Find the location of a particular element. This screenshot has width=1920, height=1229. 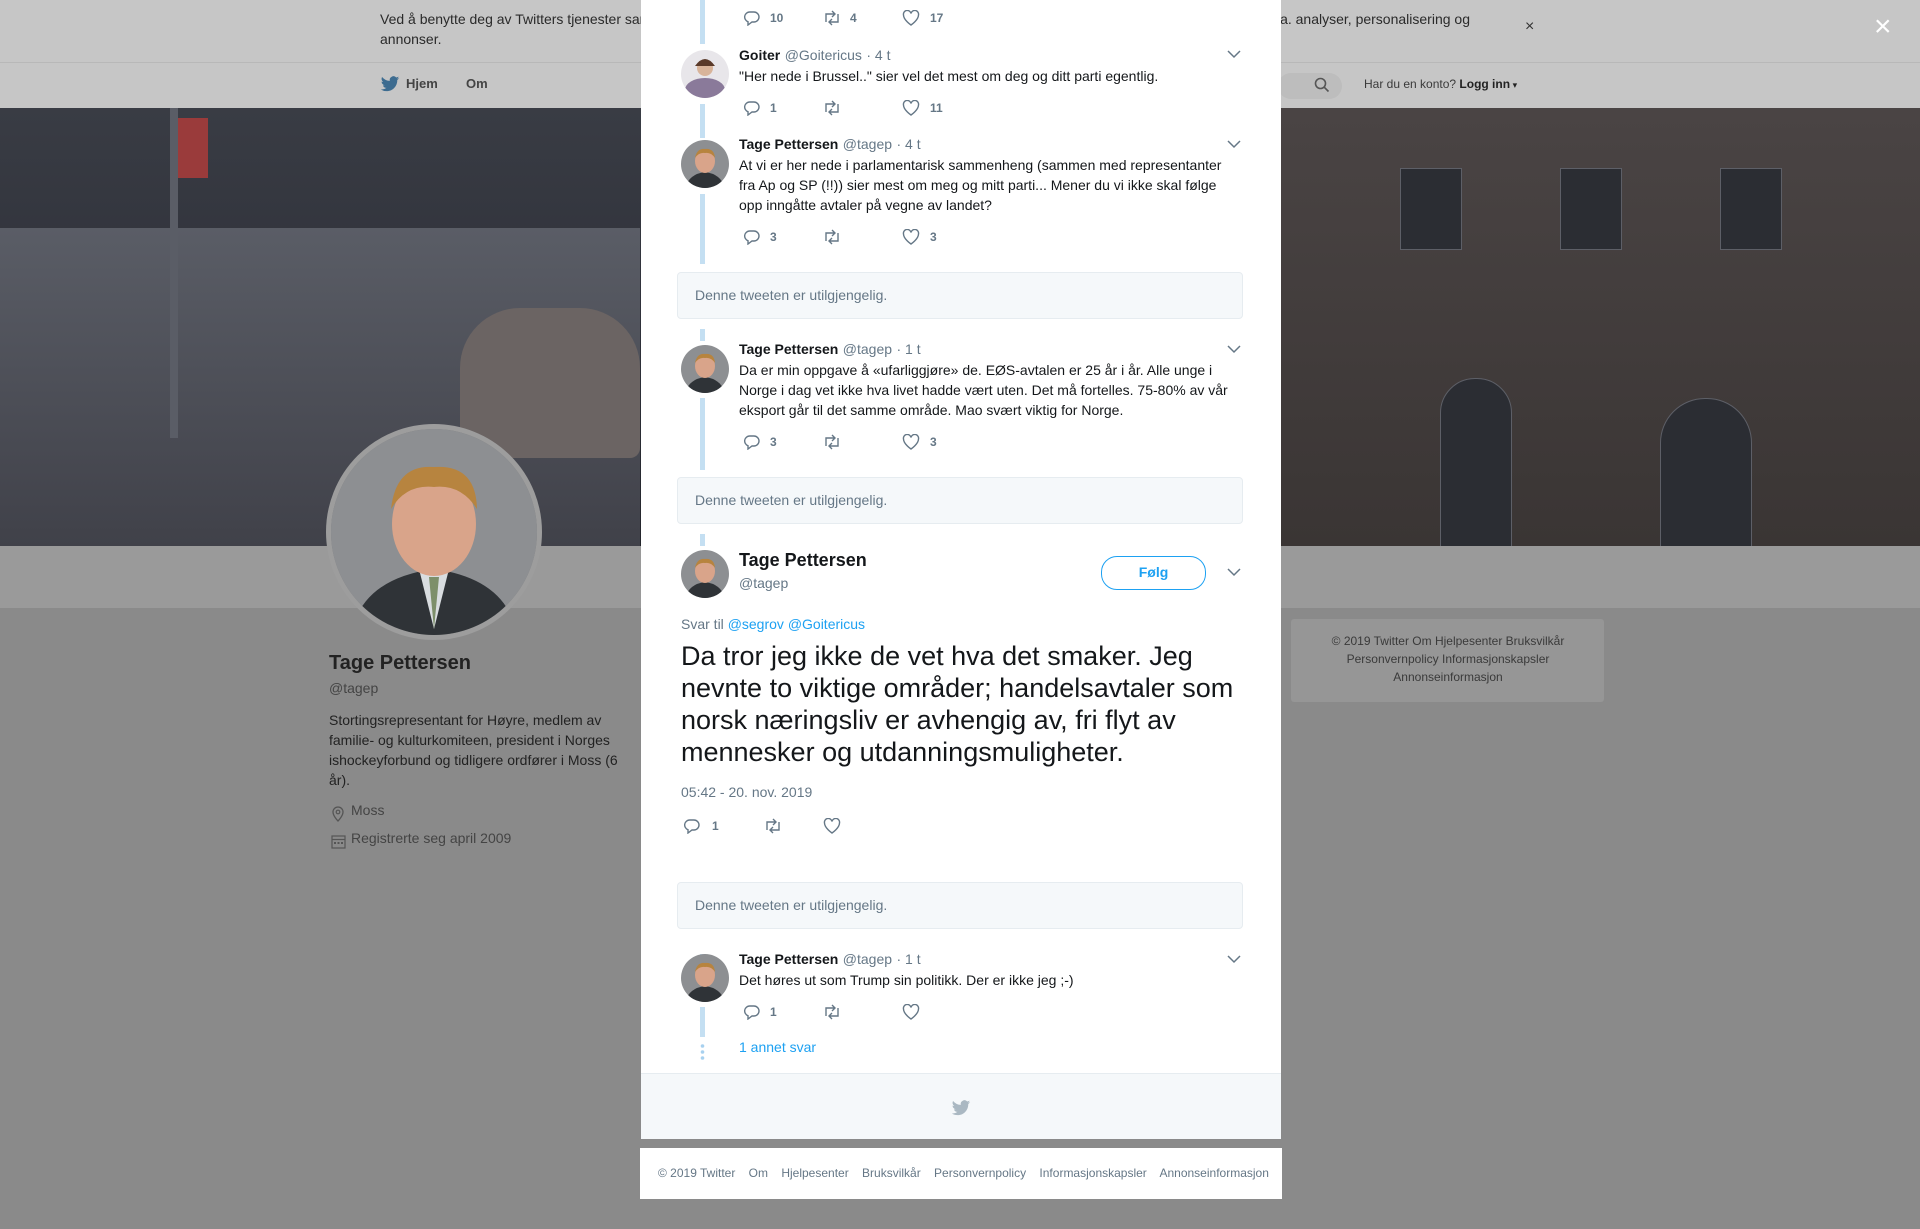

nav-home-link: Hjem is located at coordinates (422, 83).